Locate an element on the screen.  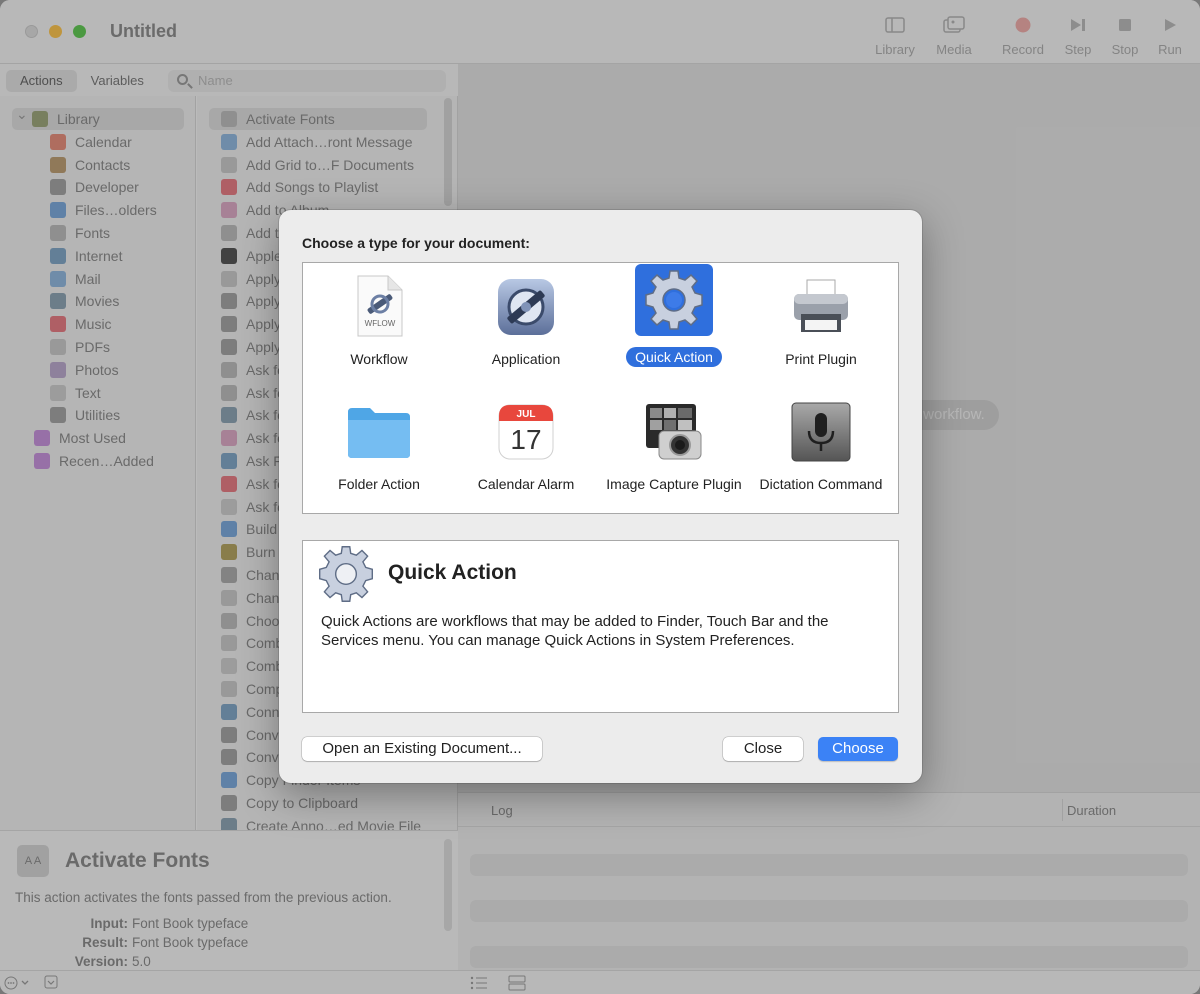
automator-app-icon is located at coordinates (526, 307).